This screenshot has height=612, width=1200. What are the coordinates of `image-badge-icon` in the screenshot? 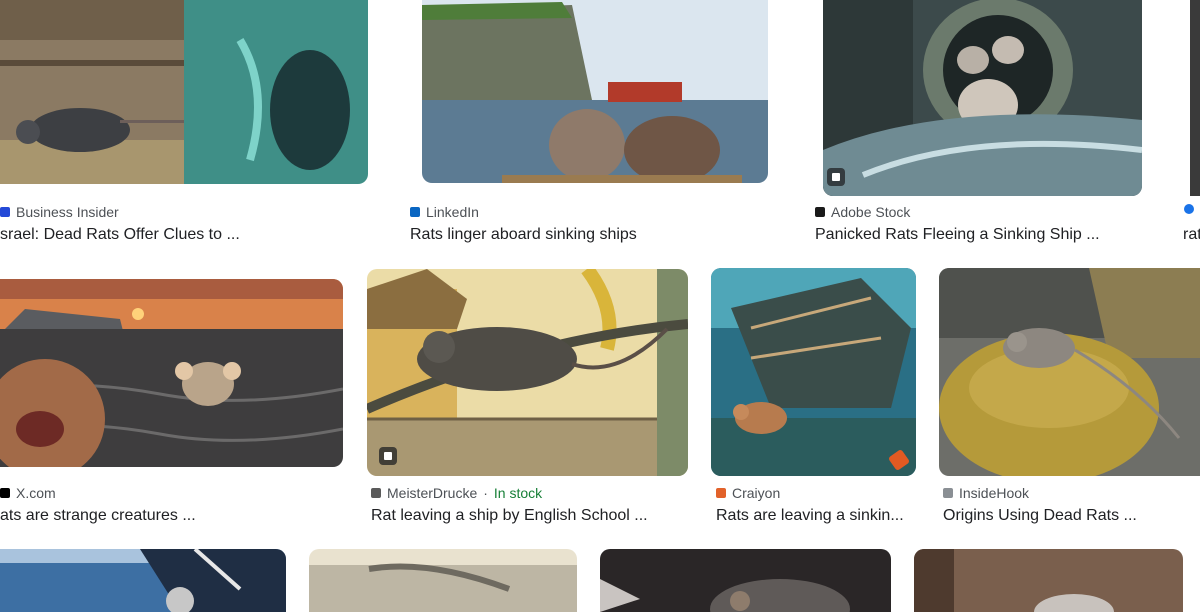 It's located at (836, 177).